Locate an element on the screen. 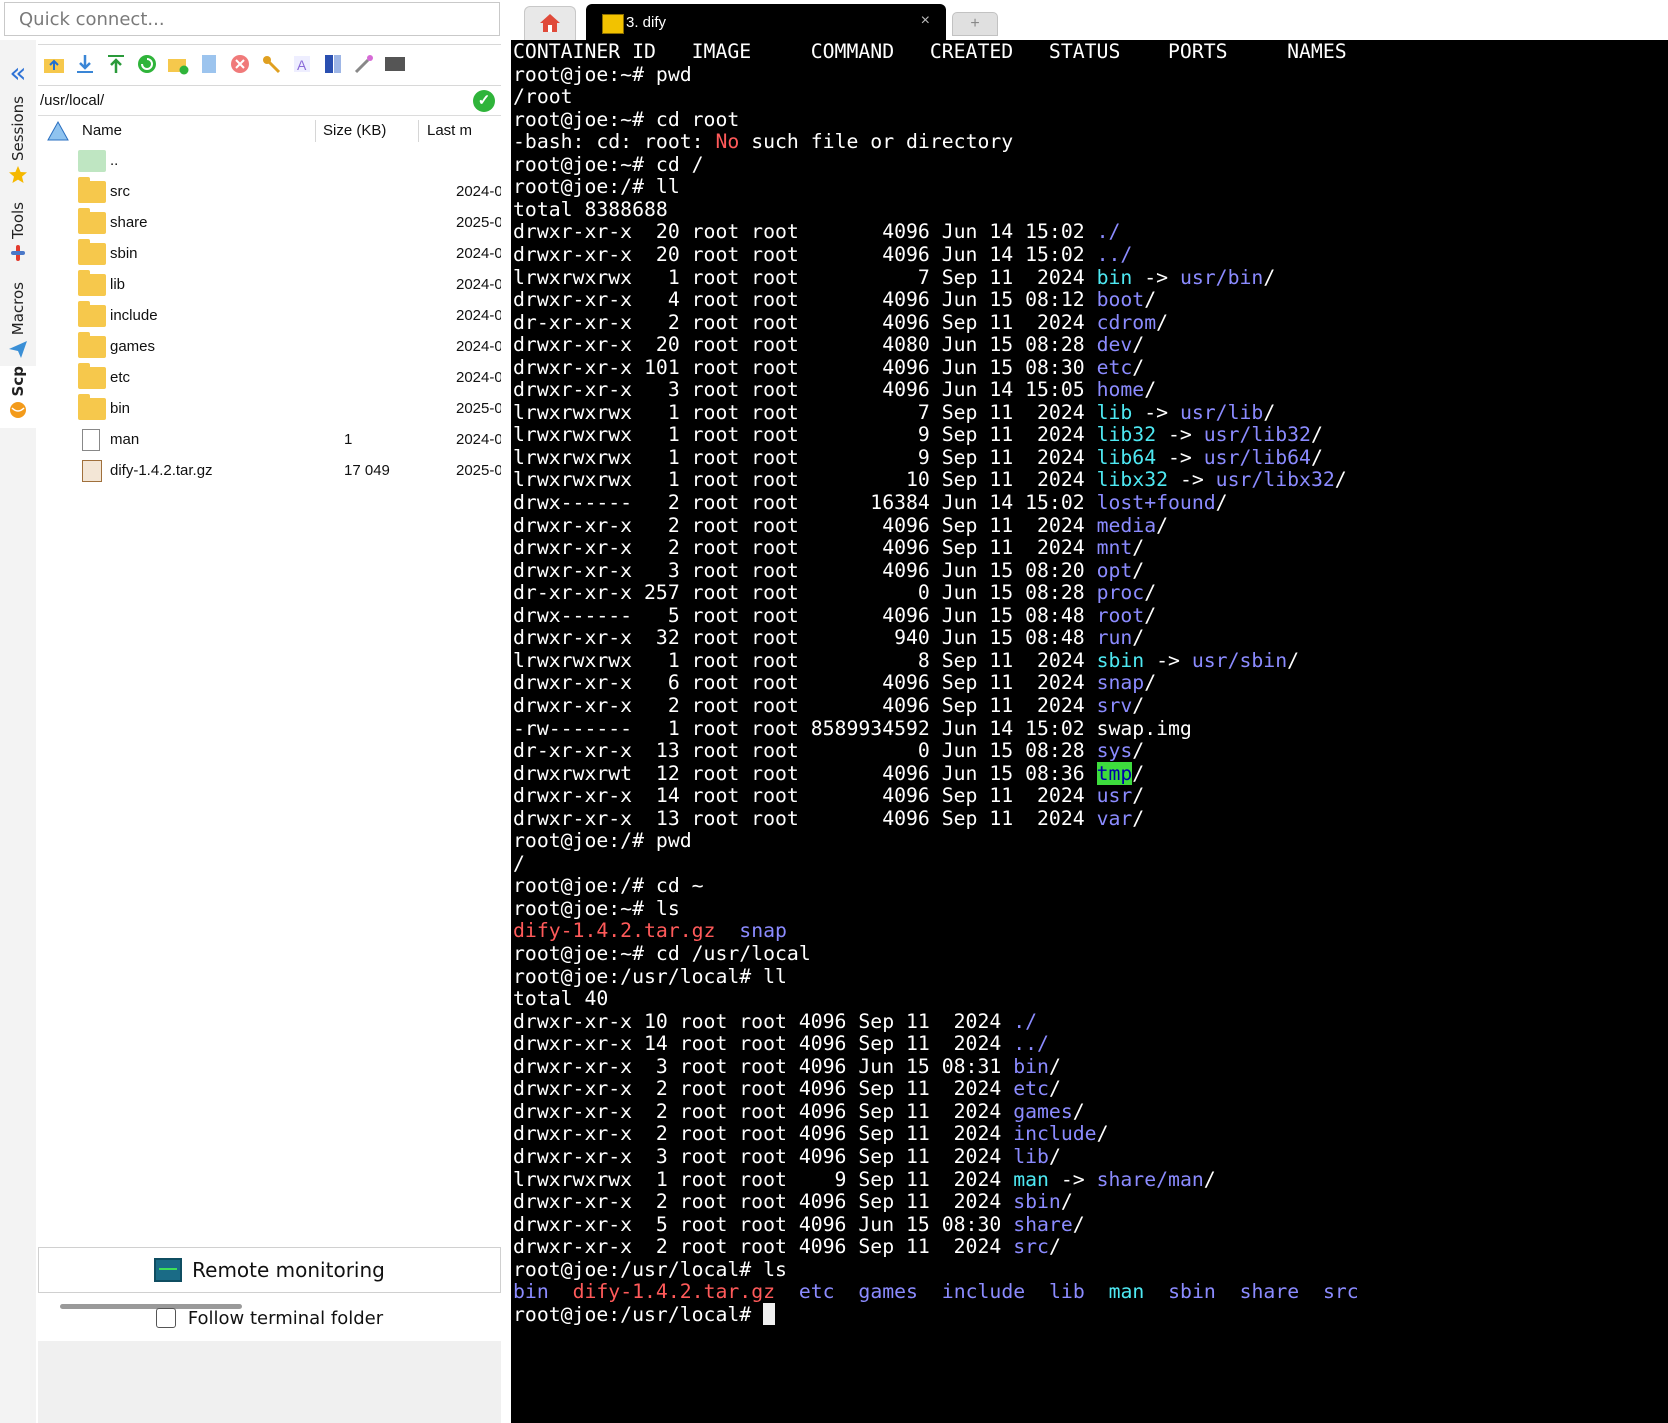  terminal-text: games is located at coordinates (888, 1292).